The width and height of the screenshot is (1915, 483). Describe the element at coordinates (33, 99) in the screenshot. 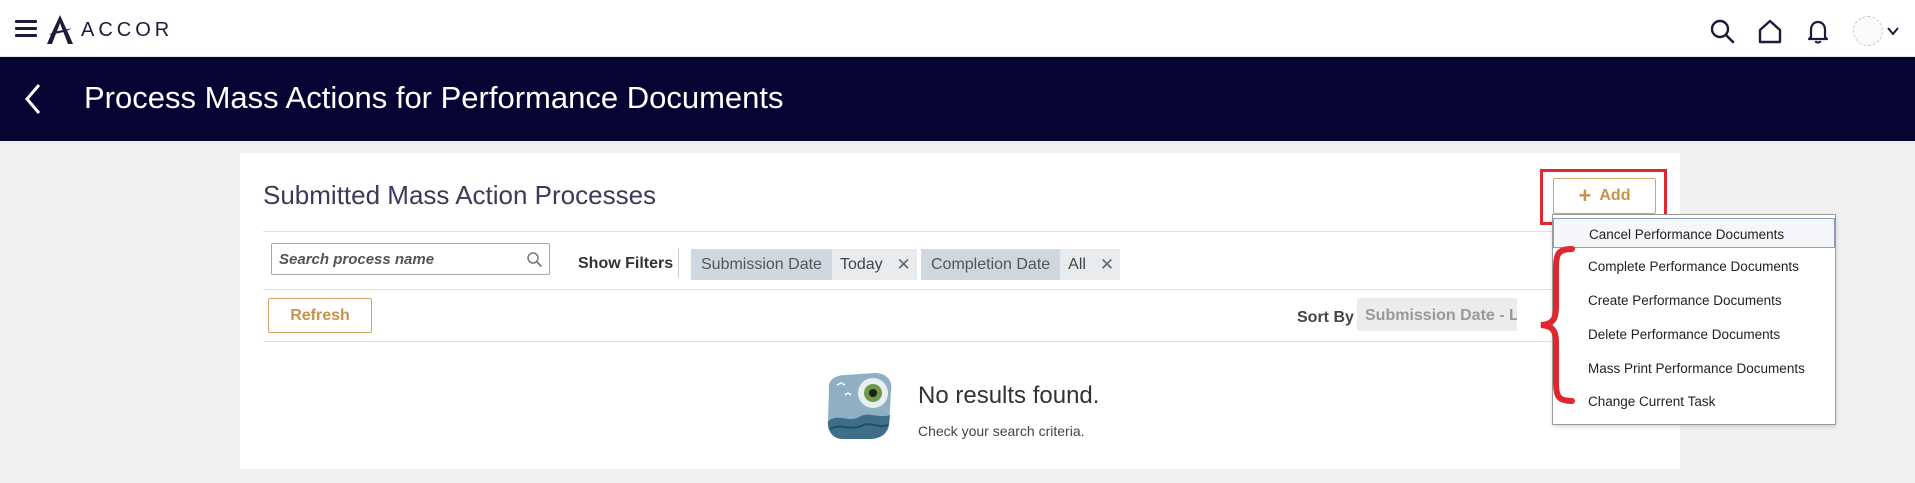

I see `back-arrow-icon` at that location.